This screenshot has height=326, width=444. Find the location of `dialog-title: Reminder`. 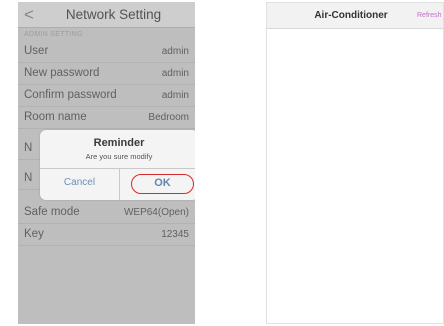

dialog-title: Reminder is located at coordinates (119, 143).